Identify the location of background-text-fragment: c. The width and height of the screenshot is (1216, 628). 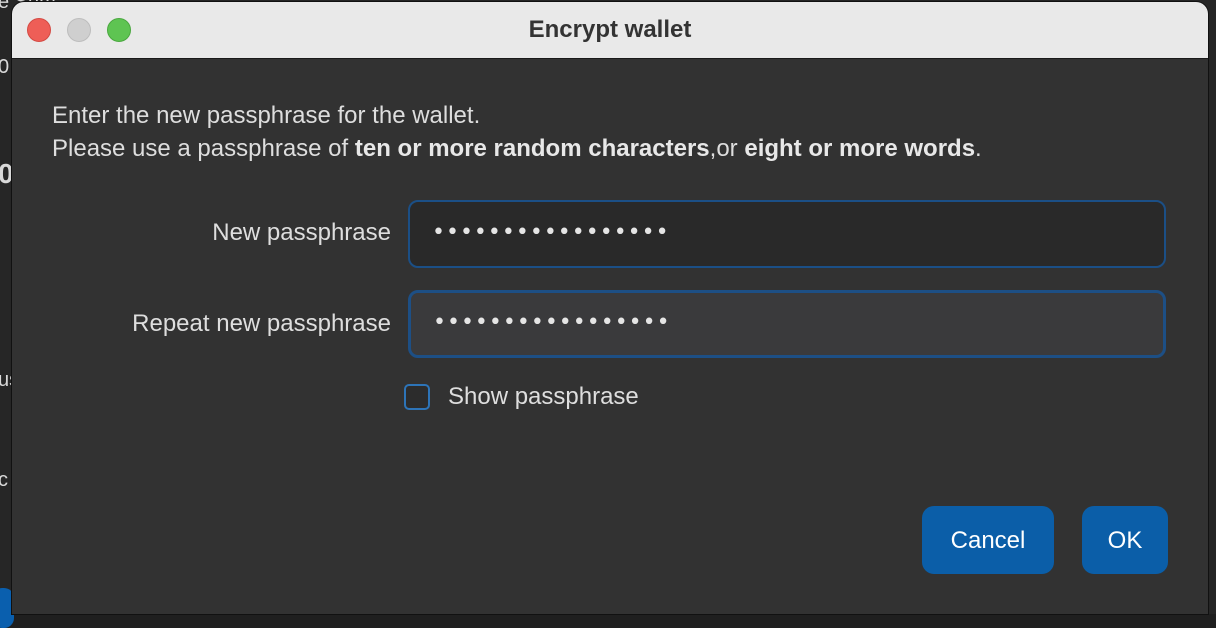
(4, 480).